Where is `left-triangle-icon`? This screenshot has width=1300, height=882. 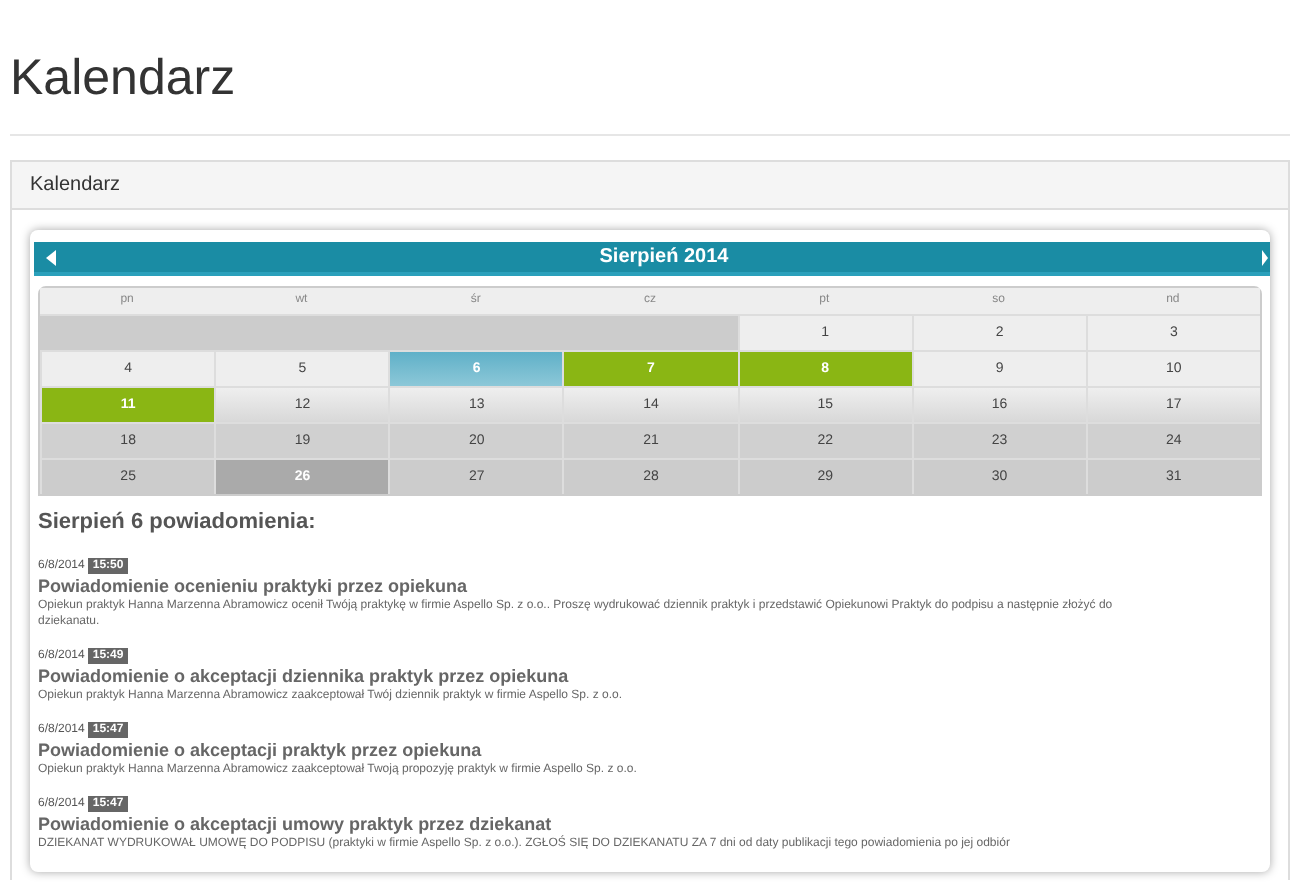 left-triangle-icon is located at coordinates (51, 257).